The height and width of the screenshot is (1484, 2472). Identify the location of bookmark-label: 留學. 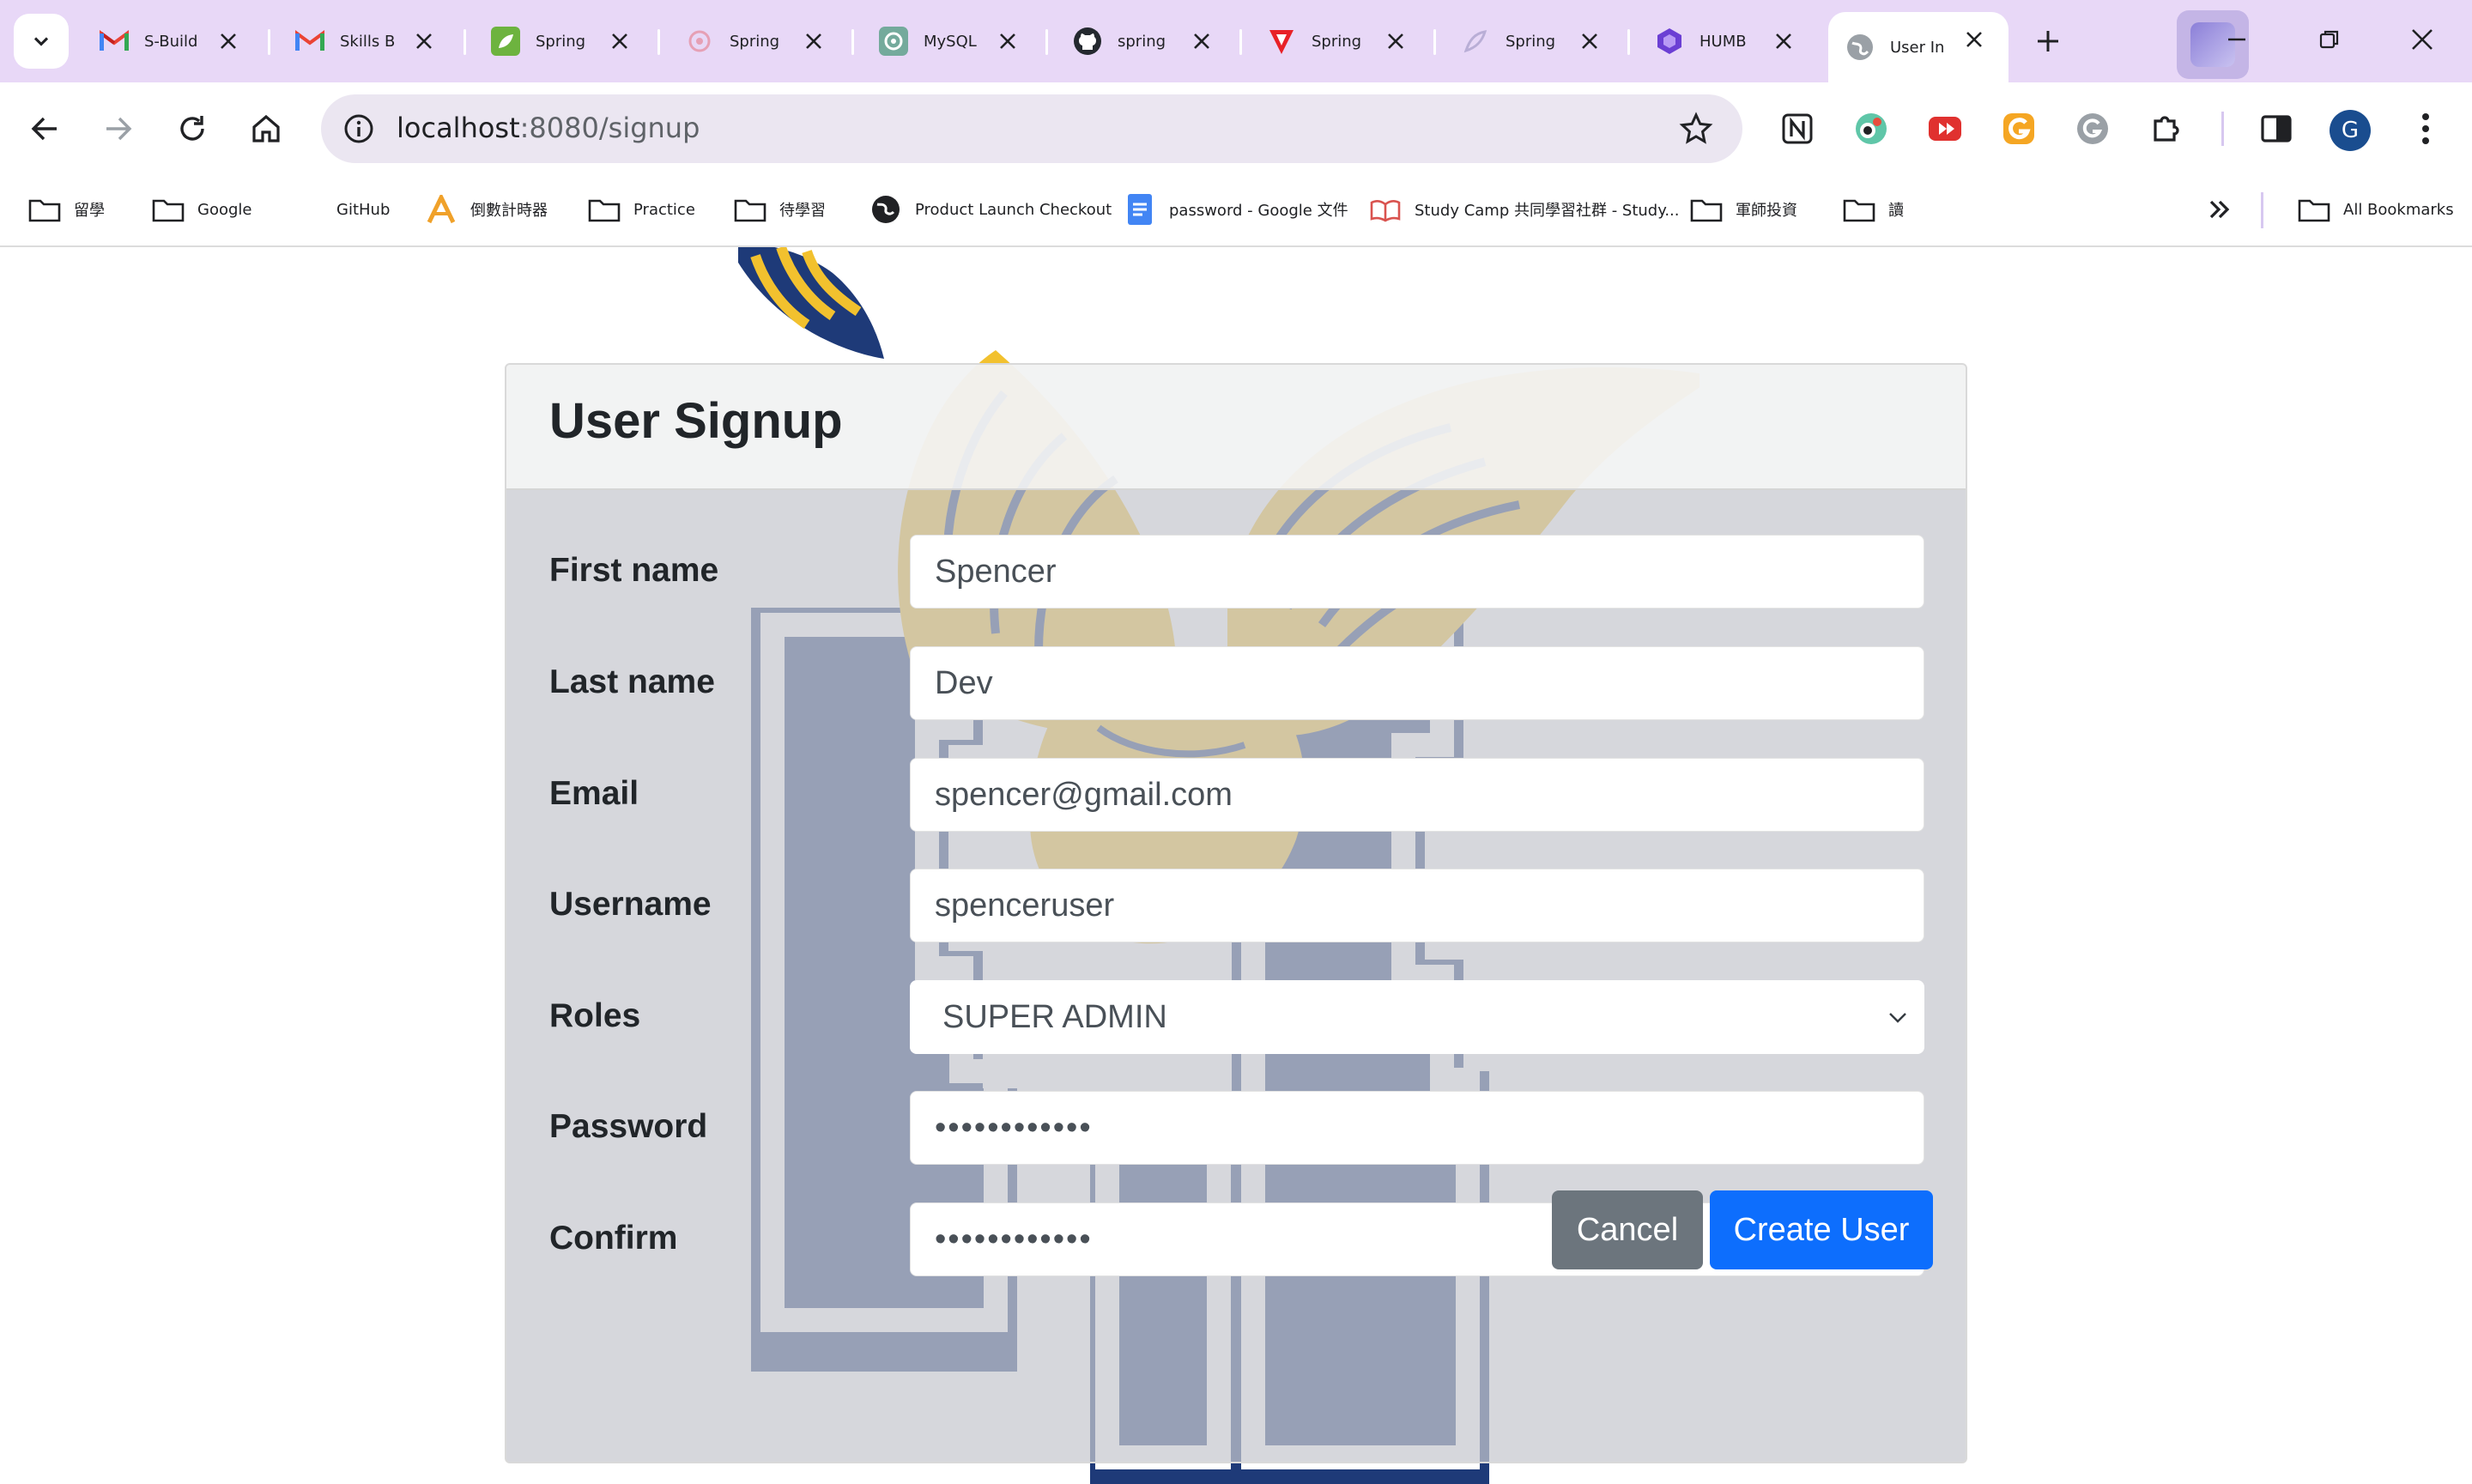
(89, 211).